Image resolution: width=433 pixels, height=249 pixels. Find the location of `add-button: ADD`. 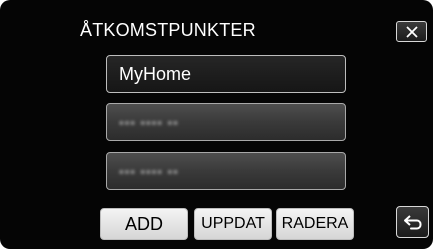

add-button: ADD is located at coordinates (144, 224).